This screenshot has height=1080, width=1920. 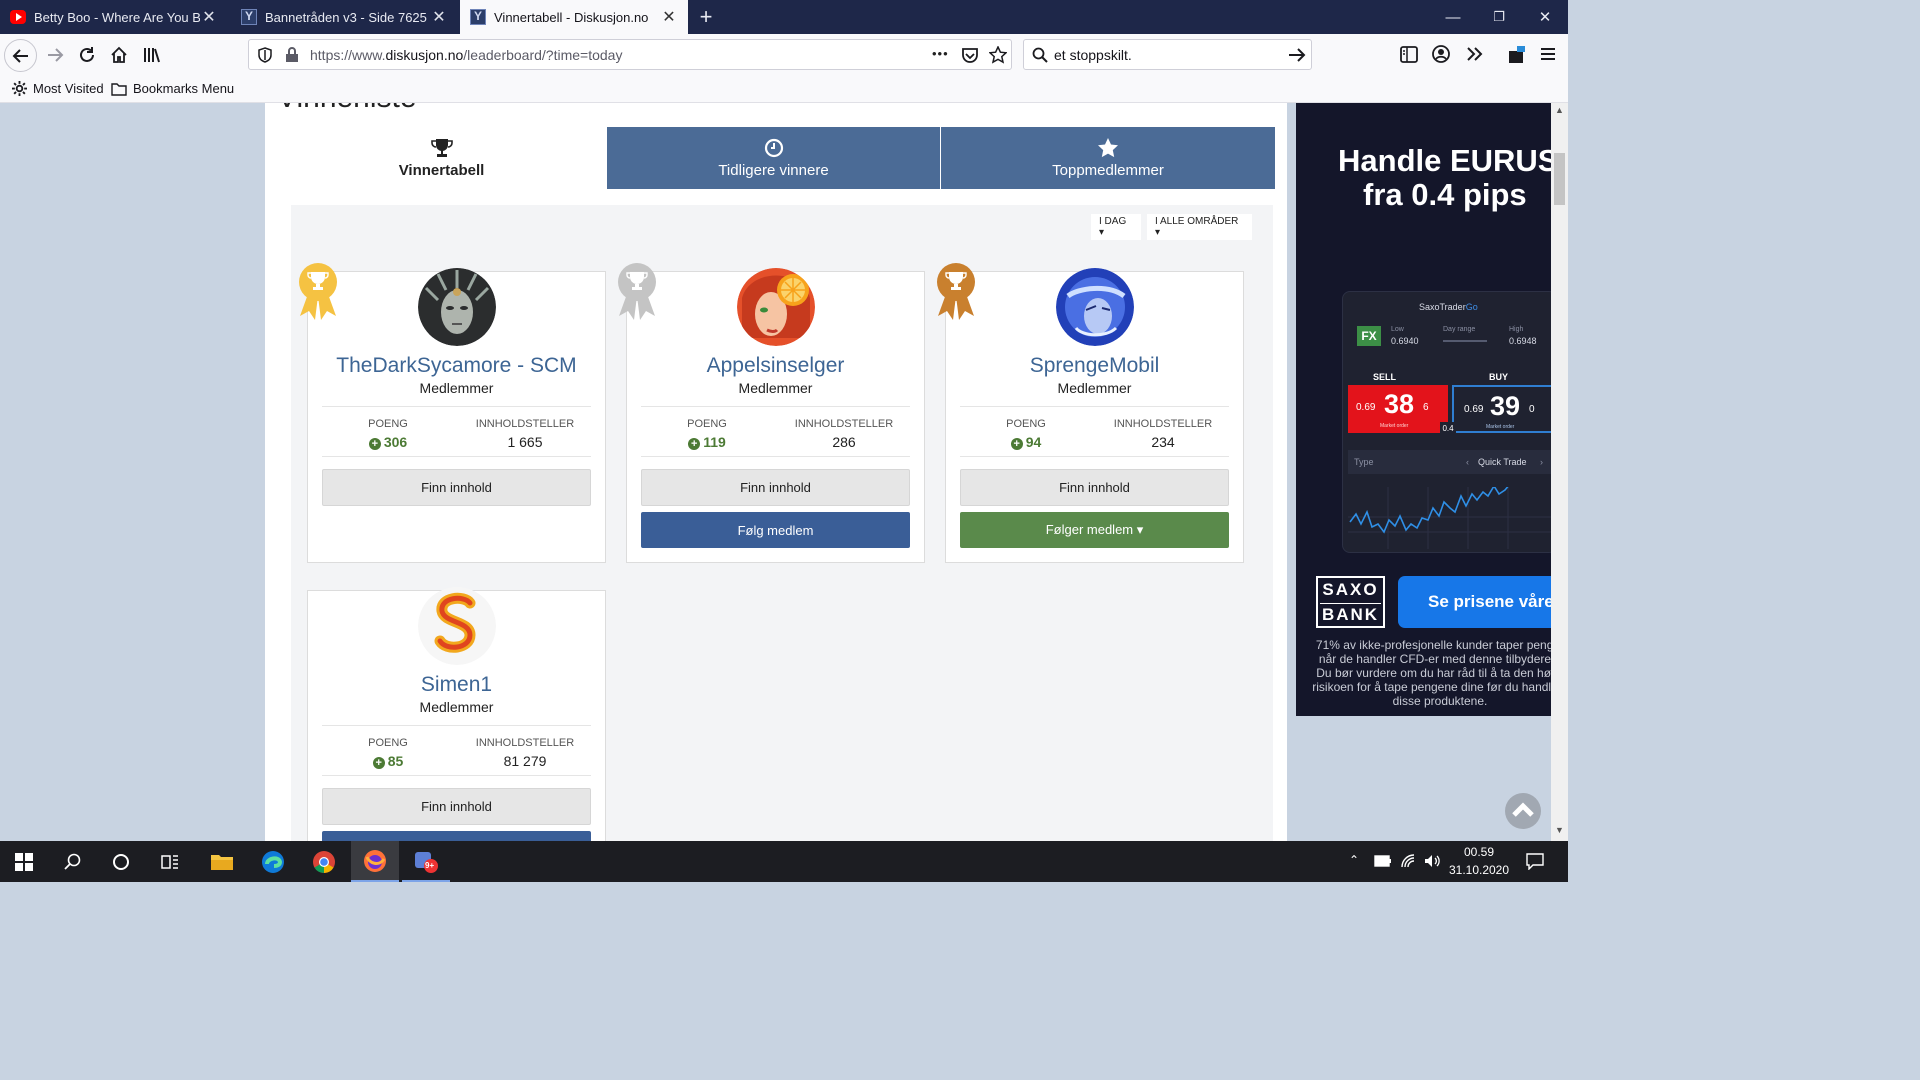 I want to click on hamburger-menu-icon, so click(x=1548, y=54).